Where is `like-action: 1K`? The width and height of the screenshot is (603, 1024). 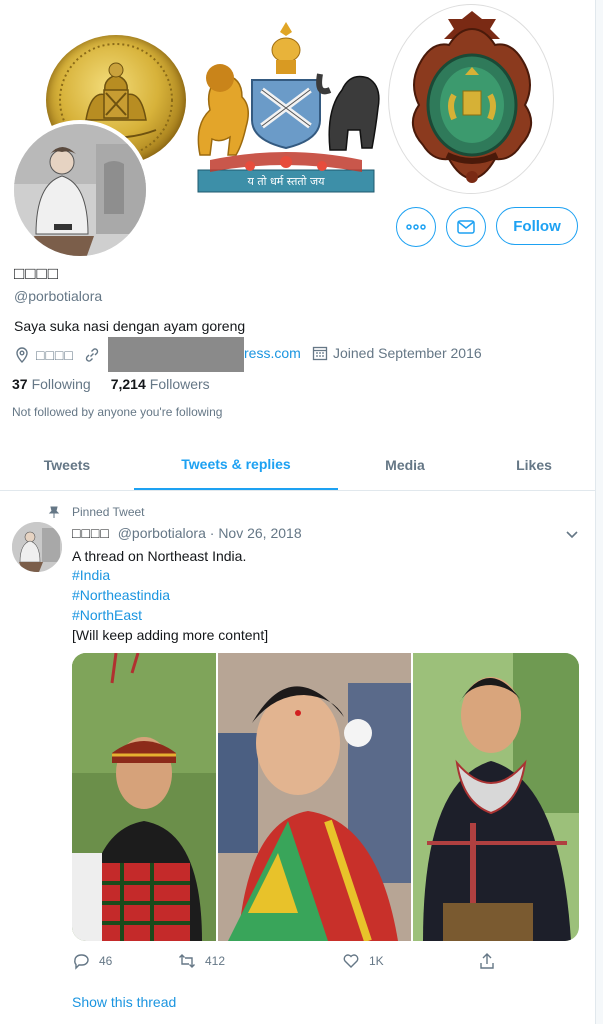 like-action: 1K is located at coordinates (363, 961).